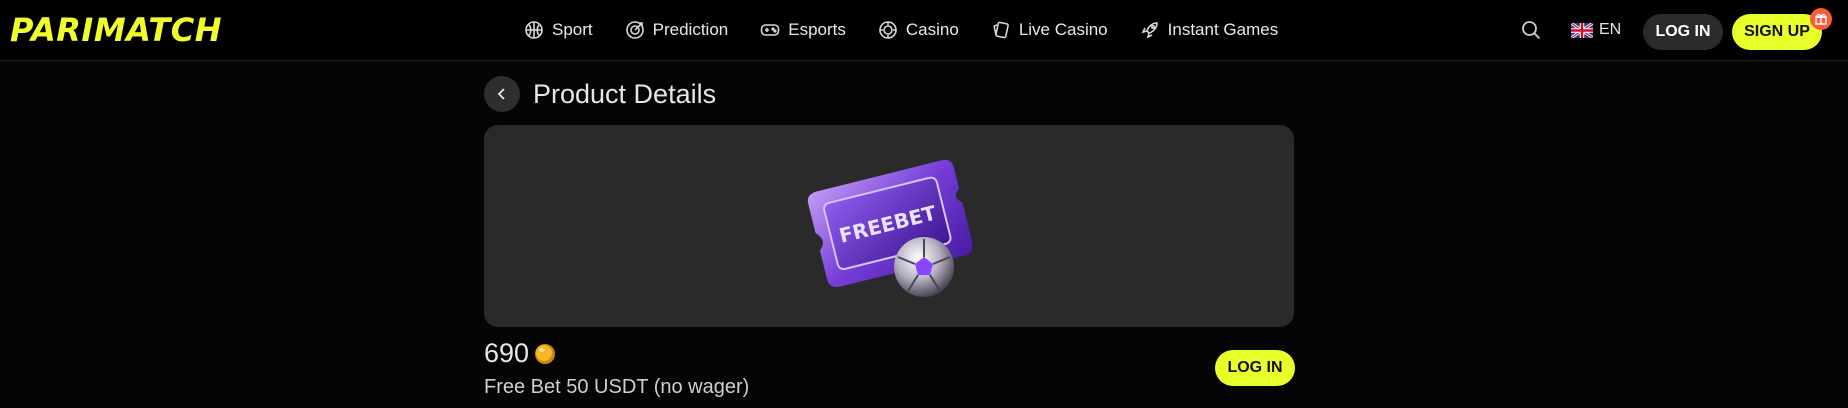 The width and height of the screenshot is (1848, 408). What do you see at coordinates (1596, 30) in the screenshot?
I see `language-selector: EN` at bounding box center [1596, 30].